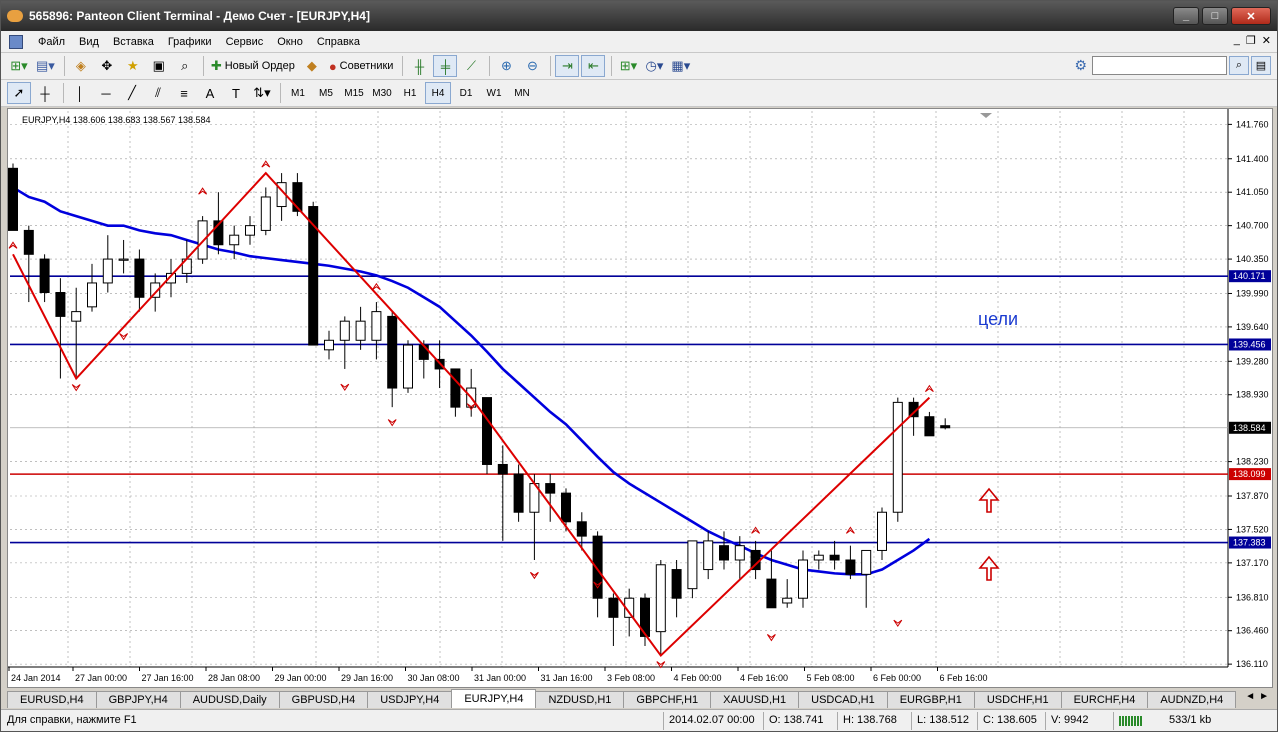 Image resolution: width=1278 pixels, height=732 pixels. I want to click on bar-chart-icon: ╫, so click(419, 66).